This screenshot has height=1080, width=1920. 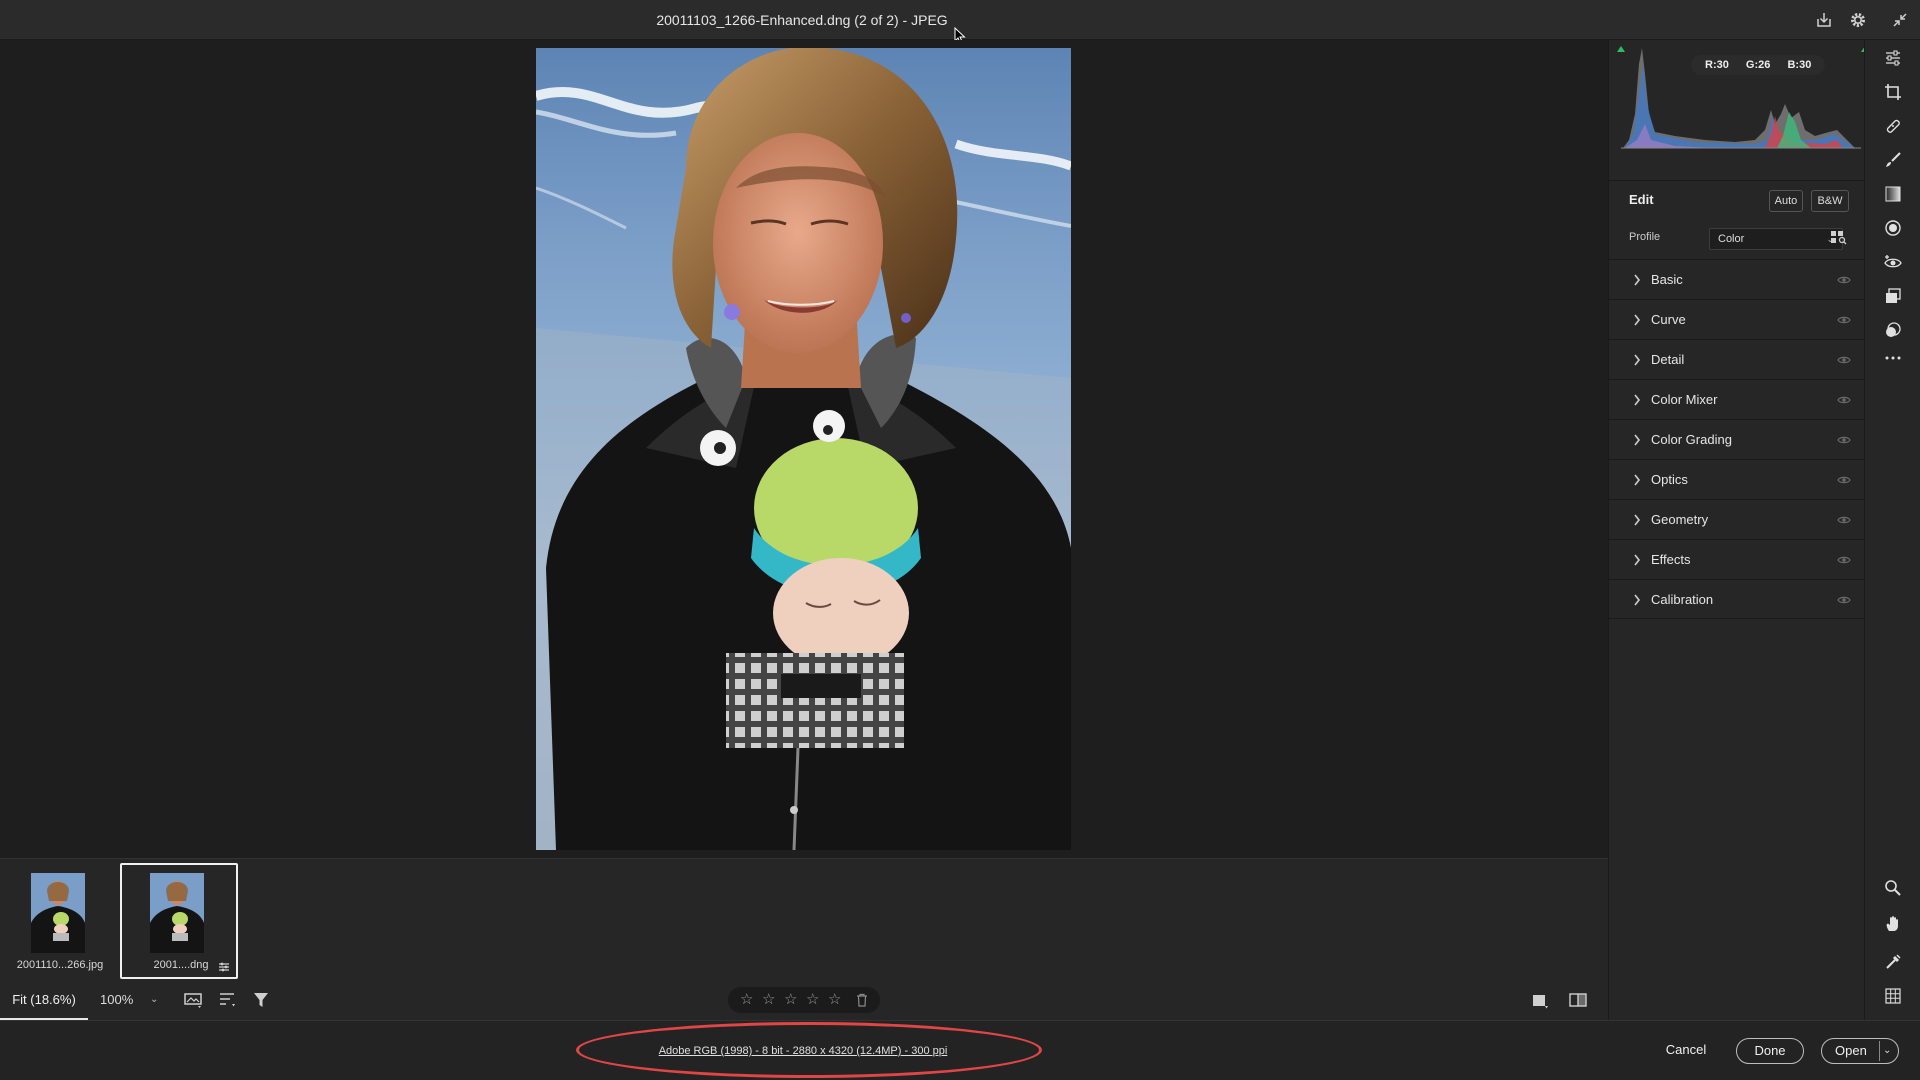 I want to click on edit-title: Edit, so click(x=1641, y=199).